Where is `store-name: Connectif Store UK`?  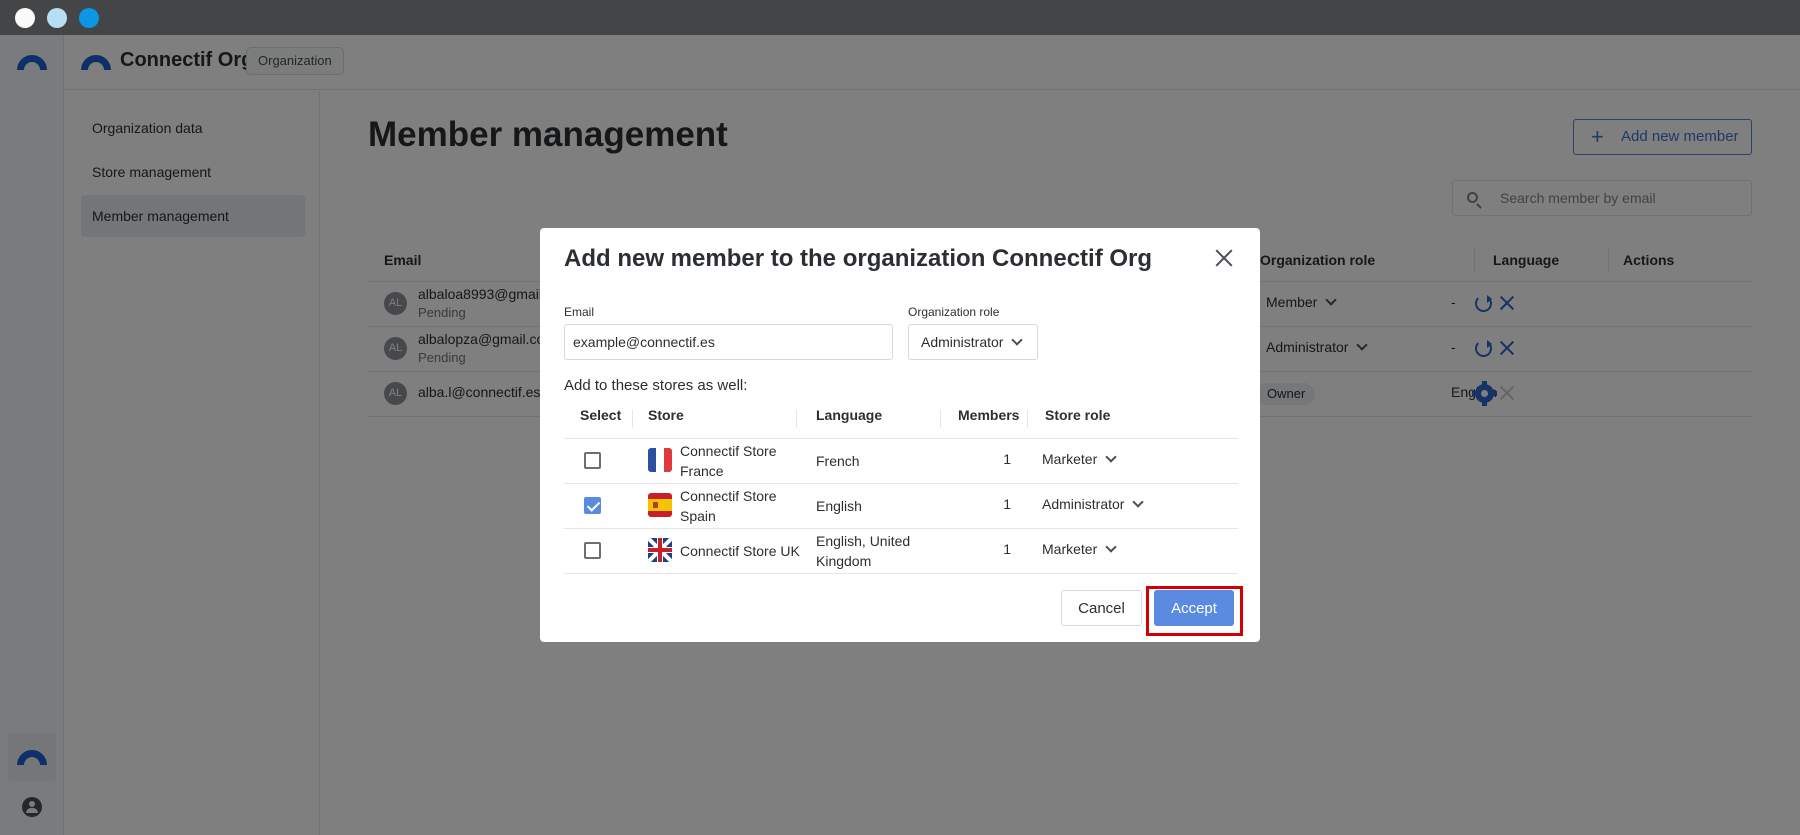
store-name: Connectif Store UK is located at coordinates (740, 551).